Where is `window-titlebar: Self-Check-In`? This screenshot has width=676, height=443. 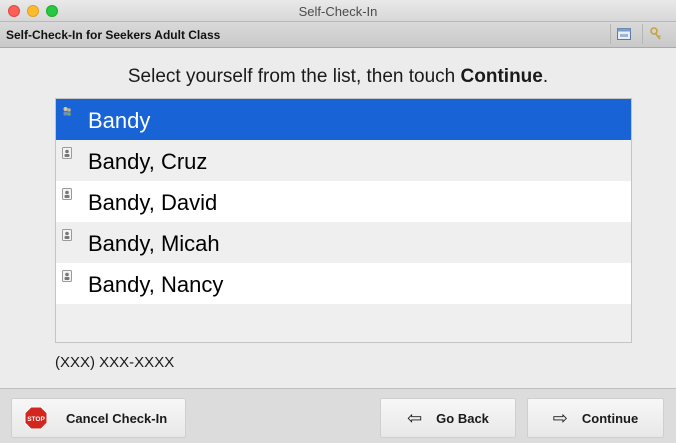
window-titlebar: Self-Check-In is located at coordinates (338, 11).